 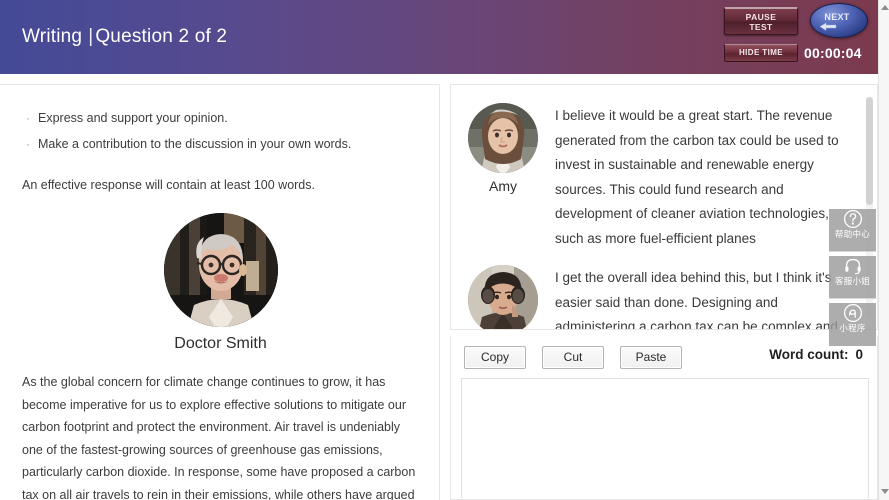 What do you see at coordinates (852, 313) in the screenshot?
I see `mini-program-icon` at bounding box center [852, 313].